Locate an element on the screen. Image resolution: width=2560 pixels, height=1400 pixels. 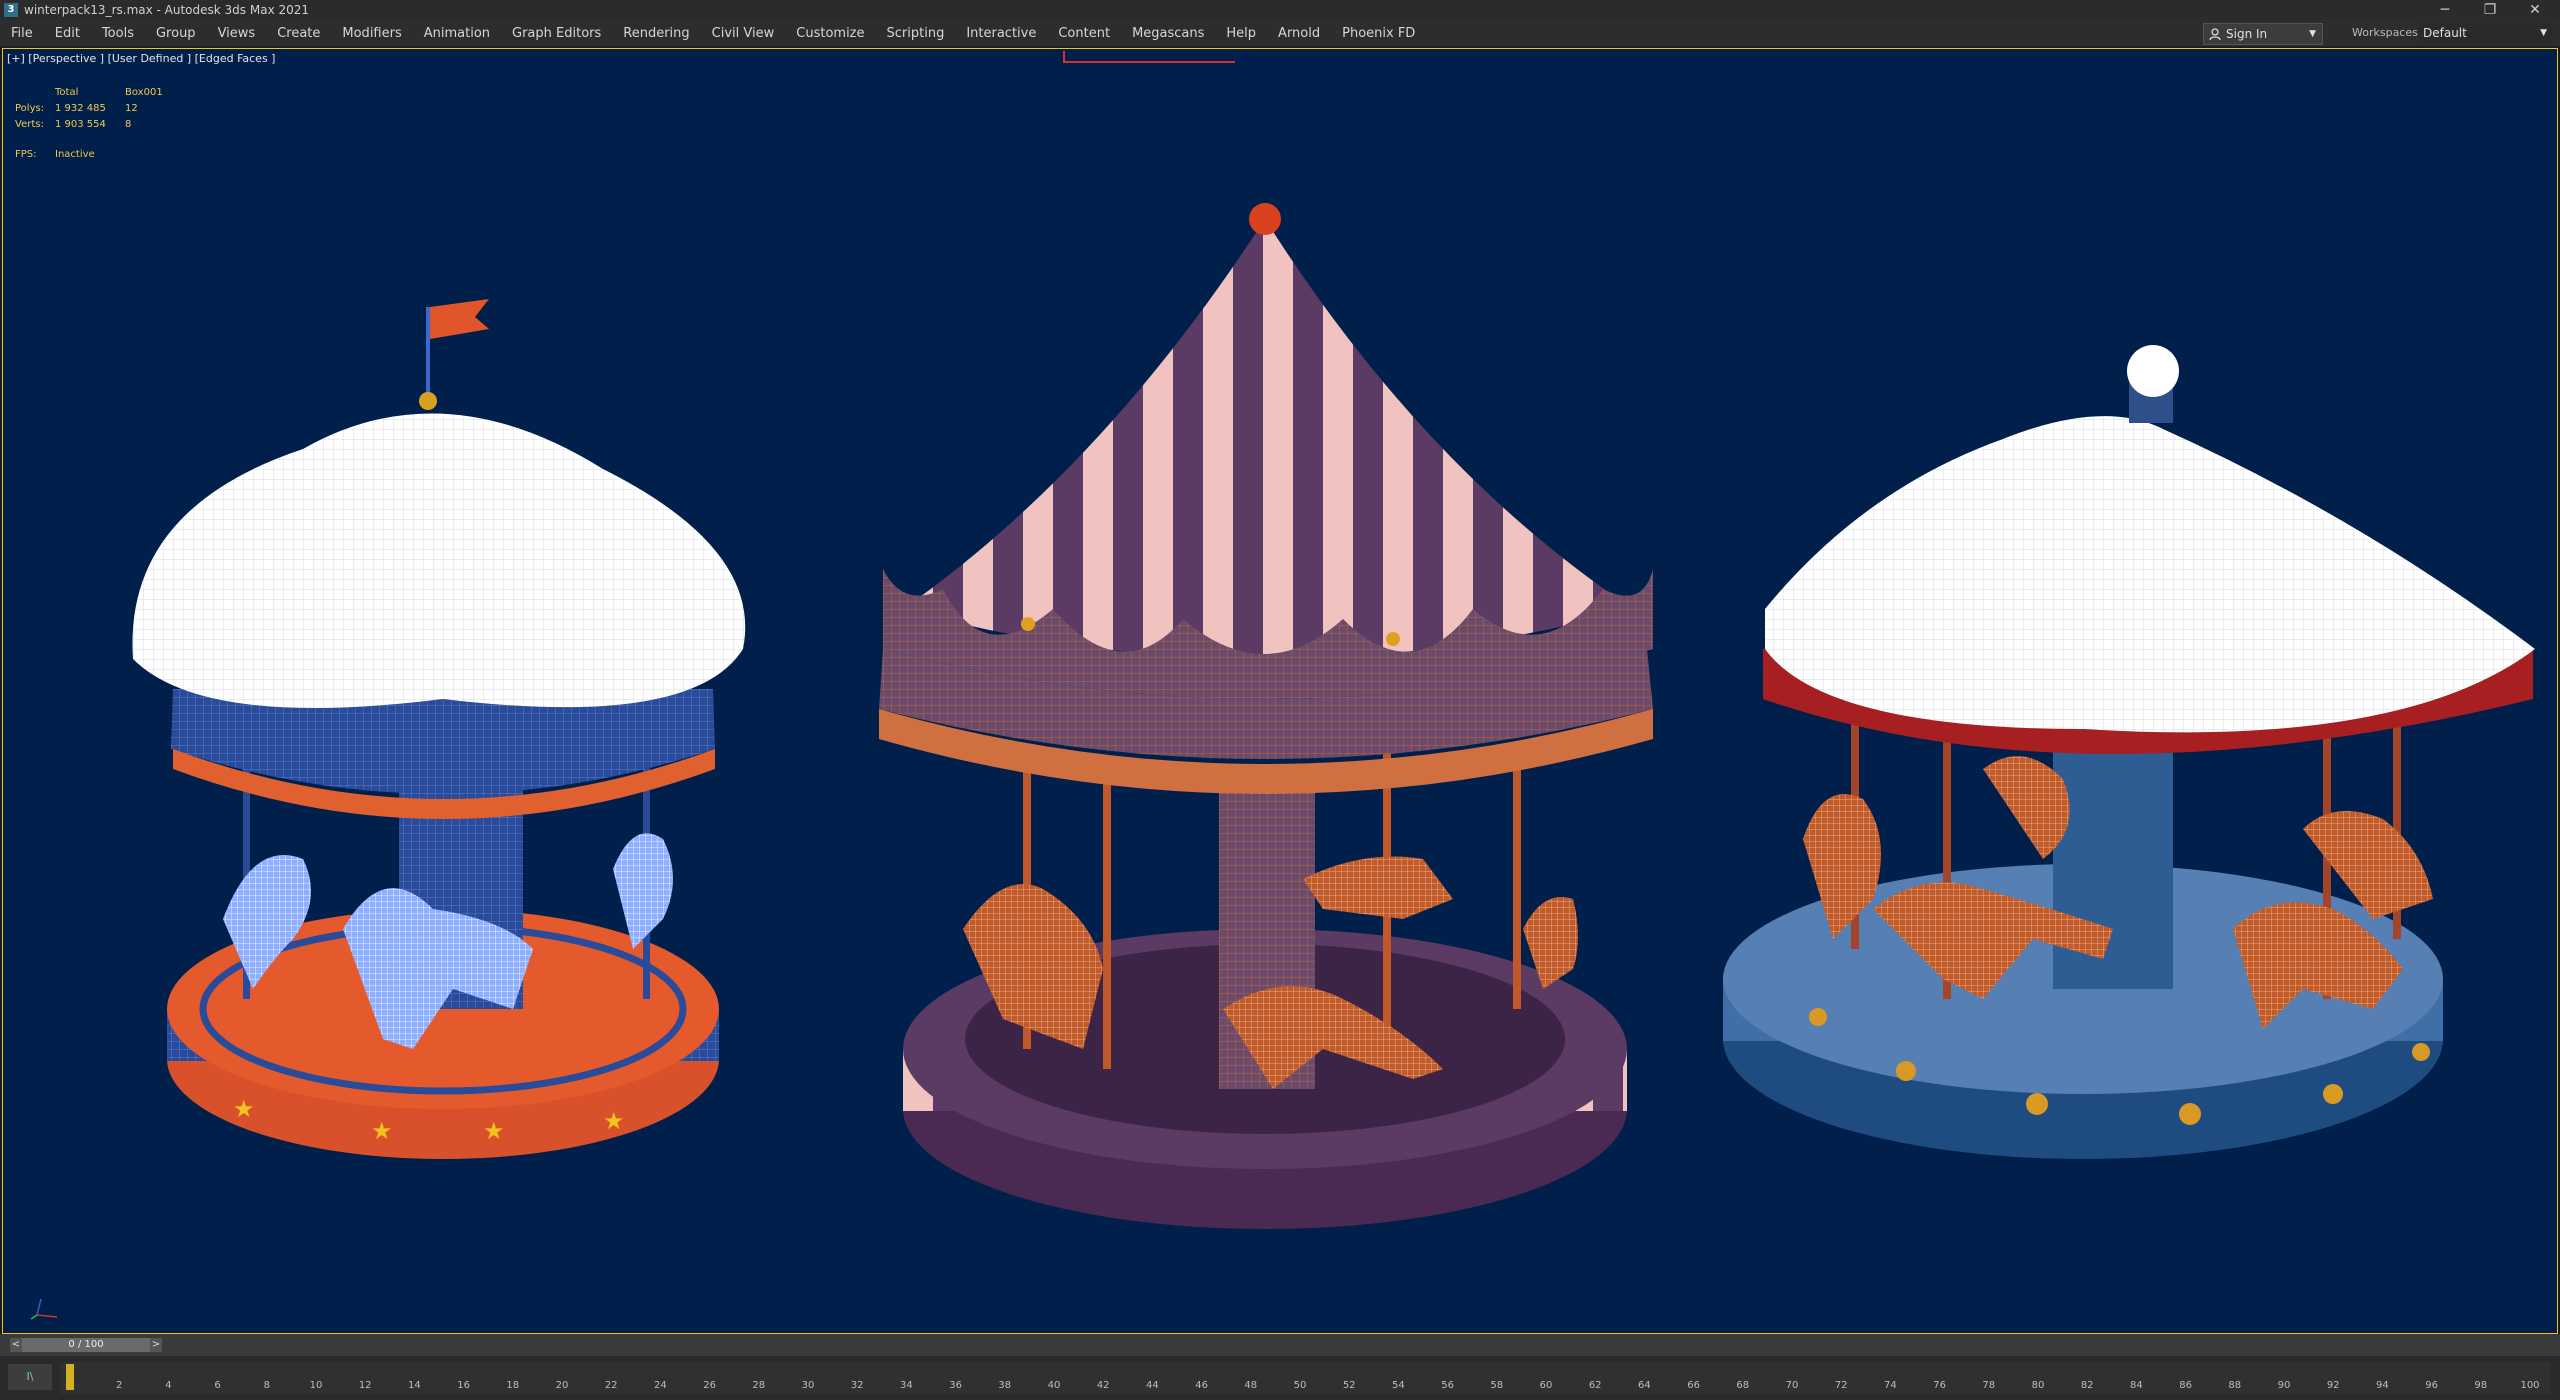
timeline-tick-label: 92 is located at coordinates (2333, 1385).